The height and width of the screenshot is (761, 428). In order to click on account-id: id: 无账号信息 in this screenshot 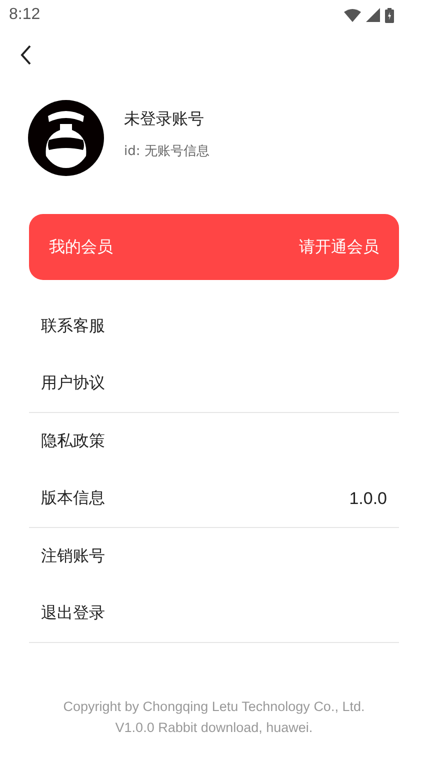, I will do `click(167, 151)`.